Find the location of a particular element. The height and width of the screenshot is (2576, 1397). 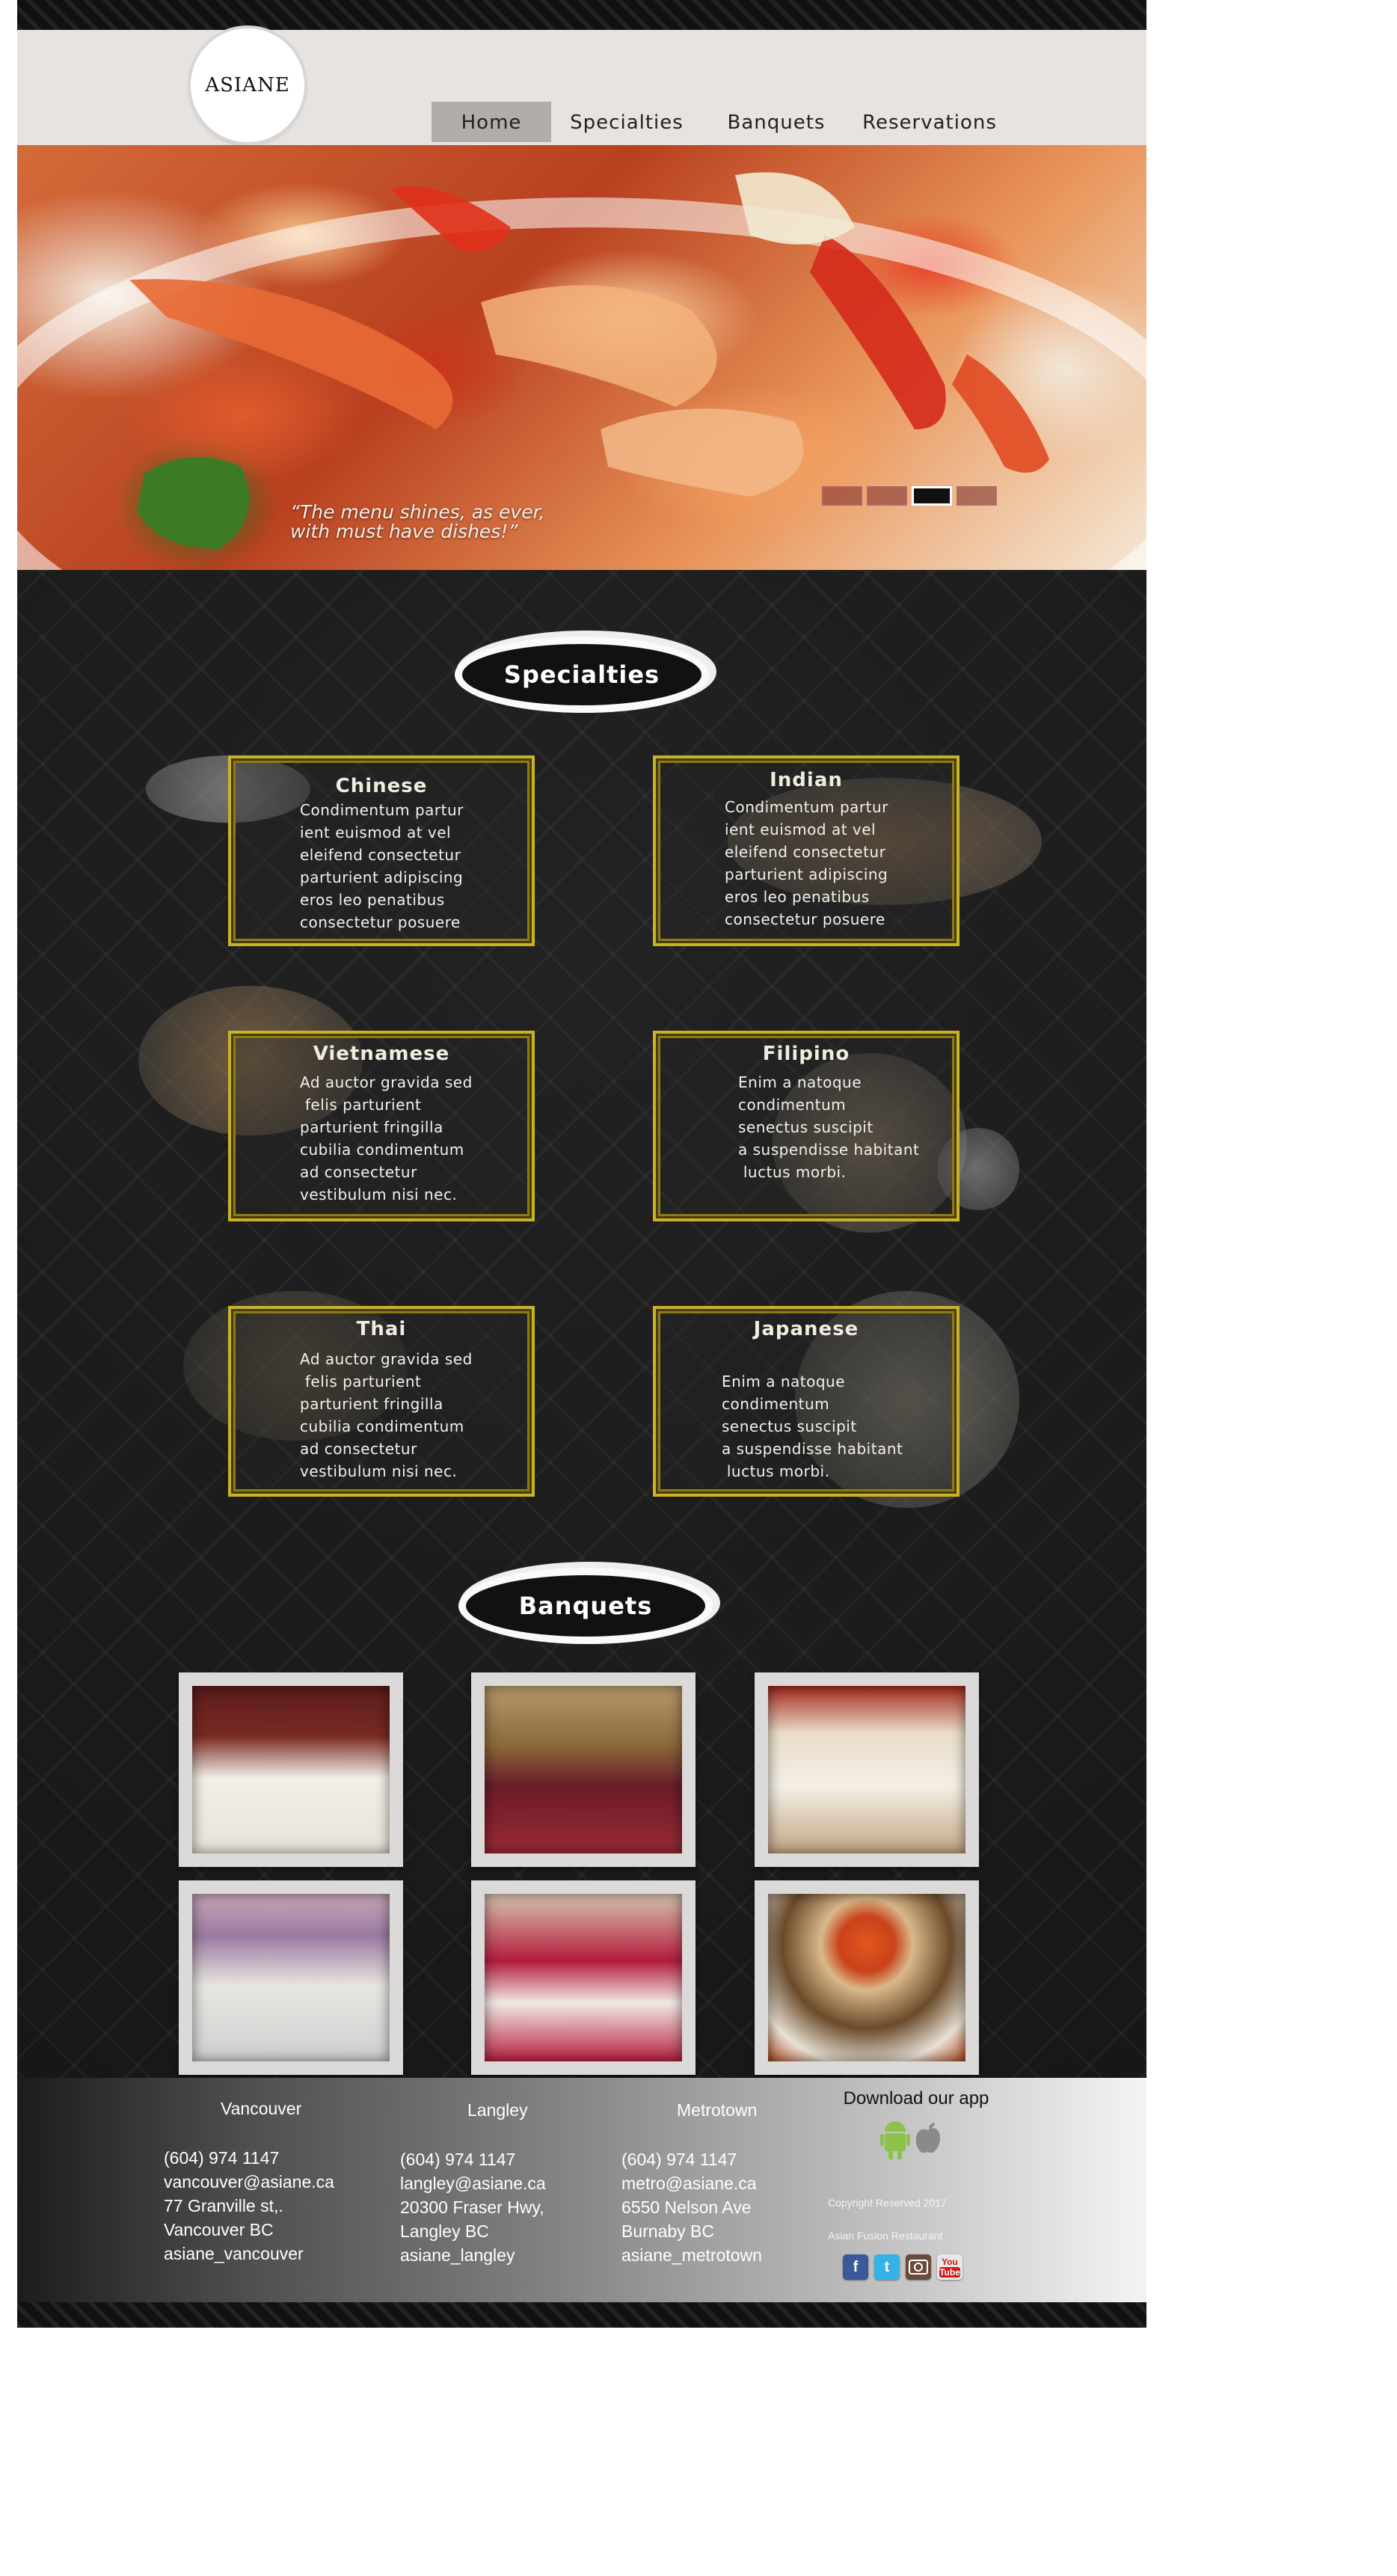

red-table-hall-photo is located at coordinates (583, 1977).